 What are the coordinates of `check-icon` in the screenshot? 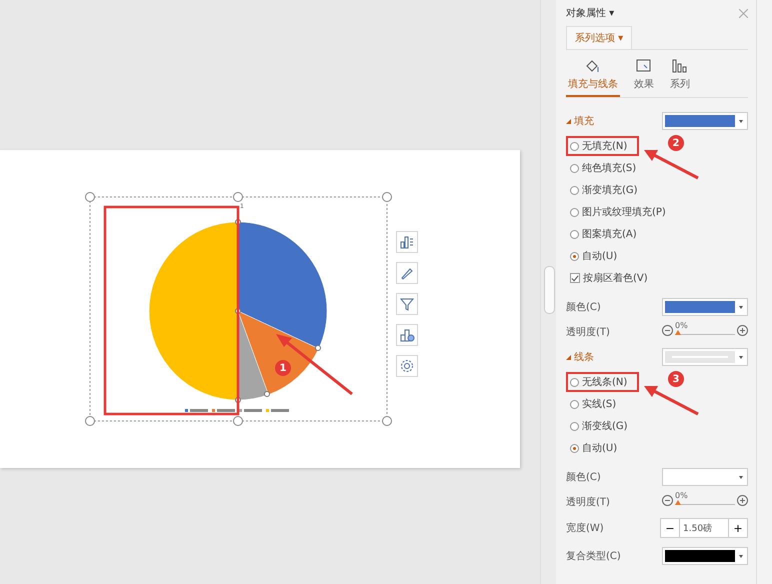 It's located at (575, 278).